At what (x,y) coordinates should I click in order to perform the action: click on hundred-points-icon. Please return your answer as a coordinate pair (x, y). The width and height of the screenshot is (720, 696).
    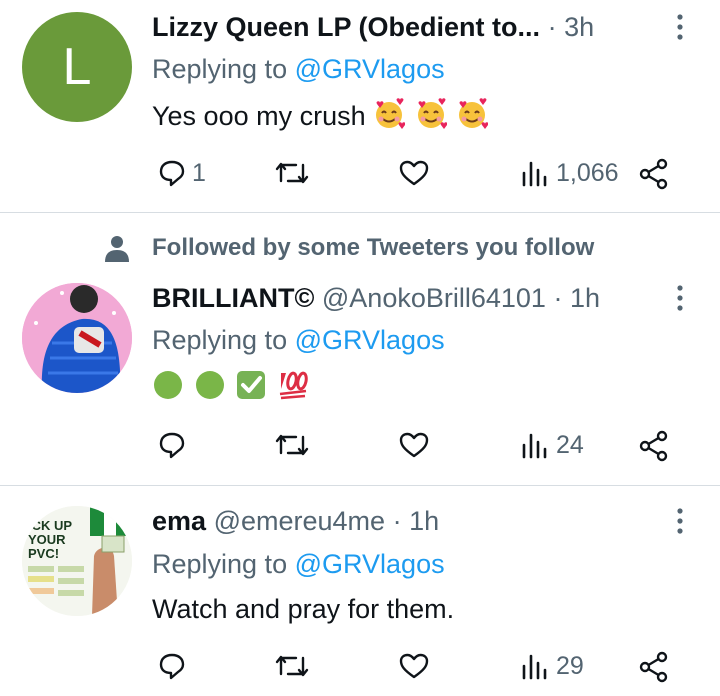
    Looking at the image, I should click on (293, 385).